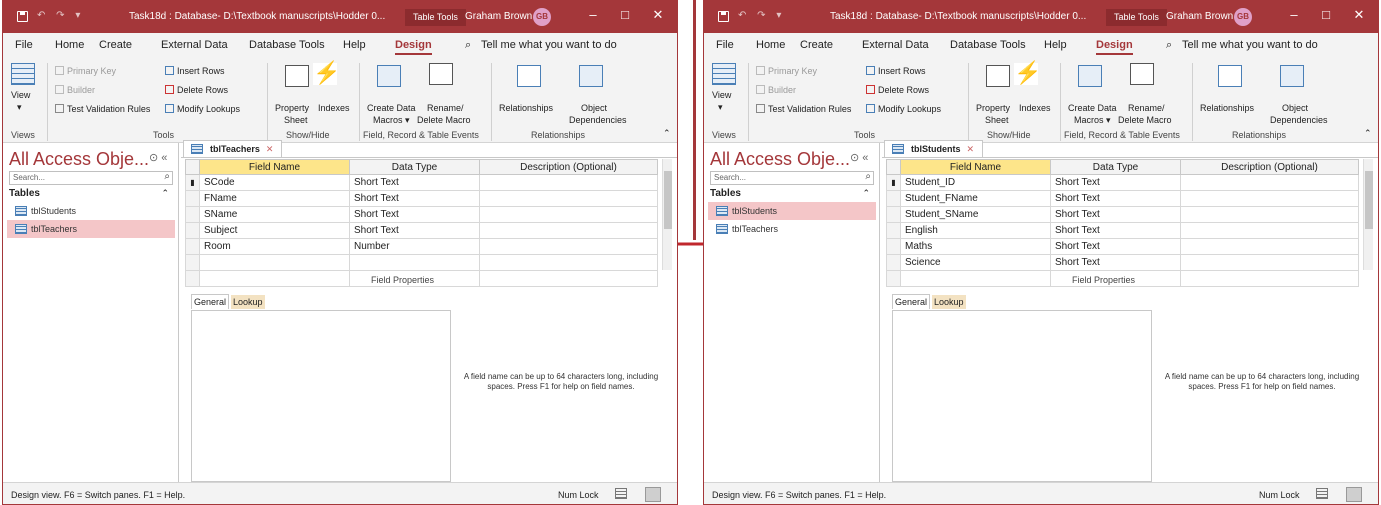 The image size is (1381, 505). What do you see at coordinates (334, 108) in the screenshot?
I see `indexes-button: Indexes` at bounding box center [334, 108].